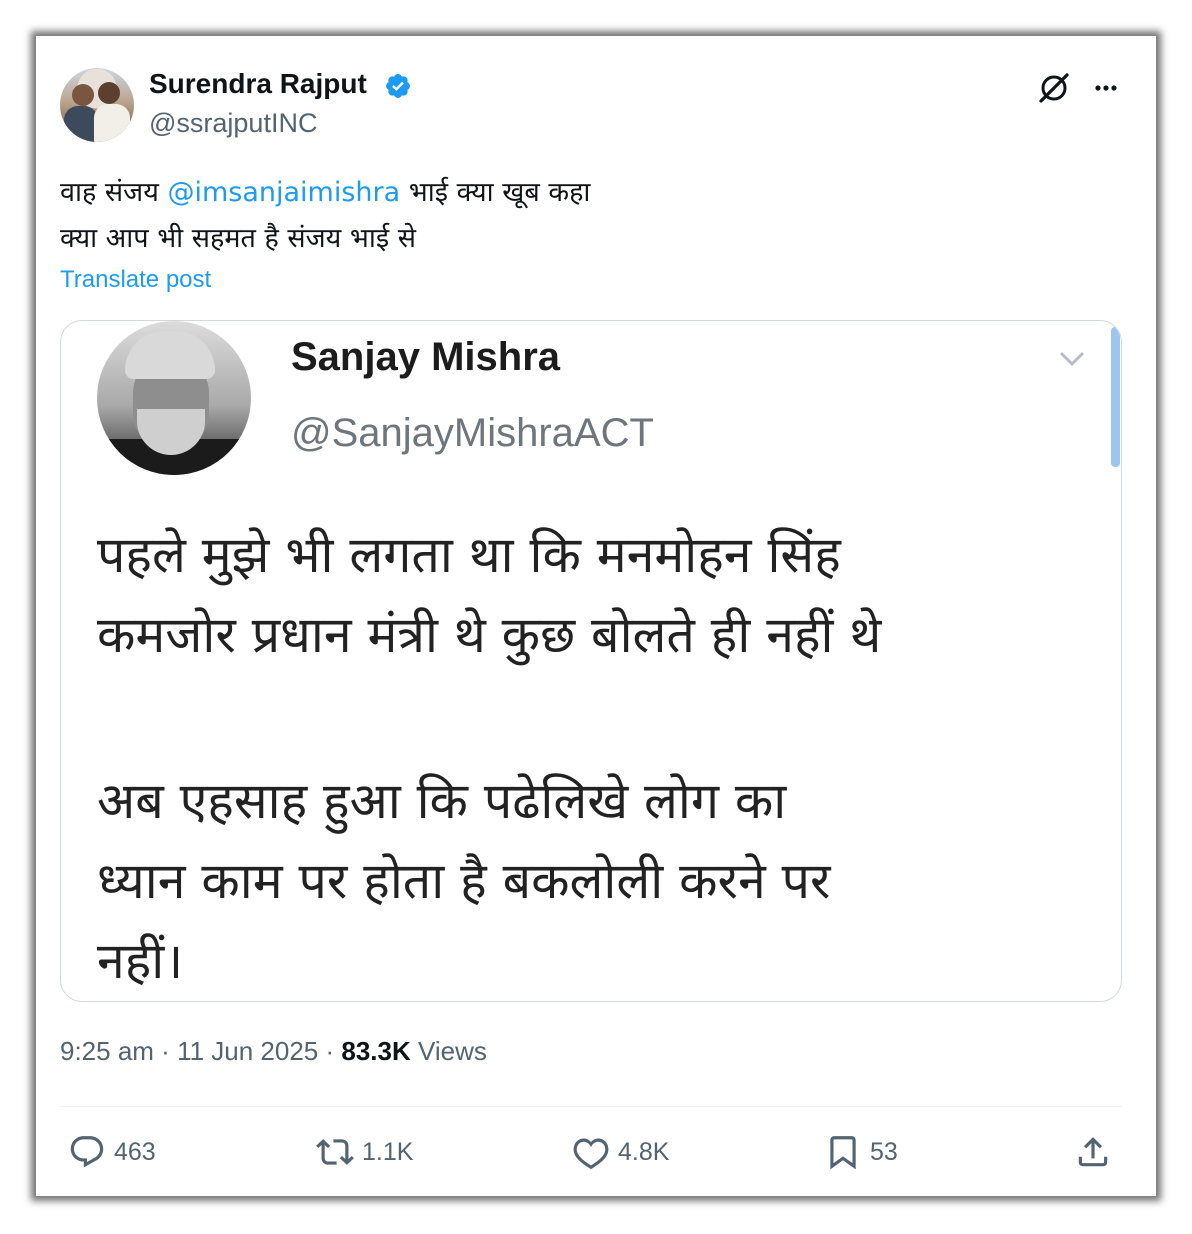  Describe the element at coordinates (426, 357) in the screenshot. I see `quoted-name: Sanjay Mishra` at that location.